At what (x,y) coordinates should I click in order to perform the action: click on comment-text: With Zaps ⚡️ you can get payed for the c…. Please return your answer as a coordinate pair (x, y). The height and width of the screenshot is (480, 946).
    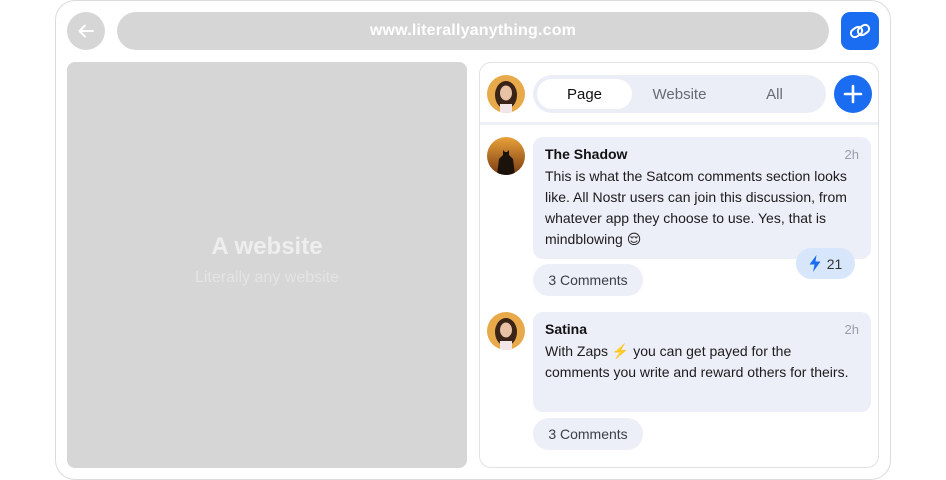
    Looking at the image, I should click on (697, 361).